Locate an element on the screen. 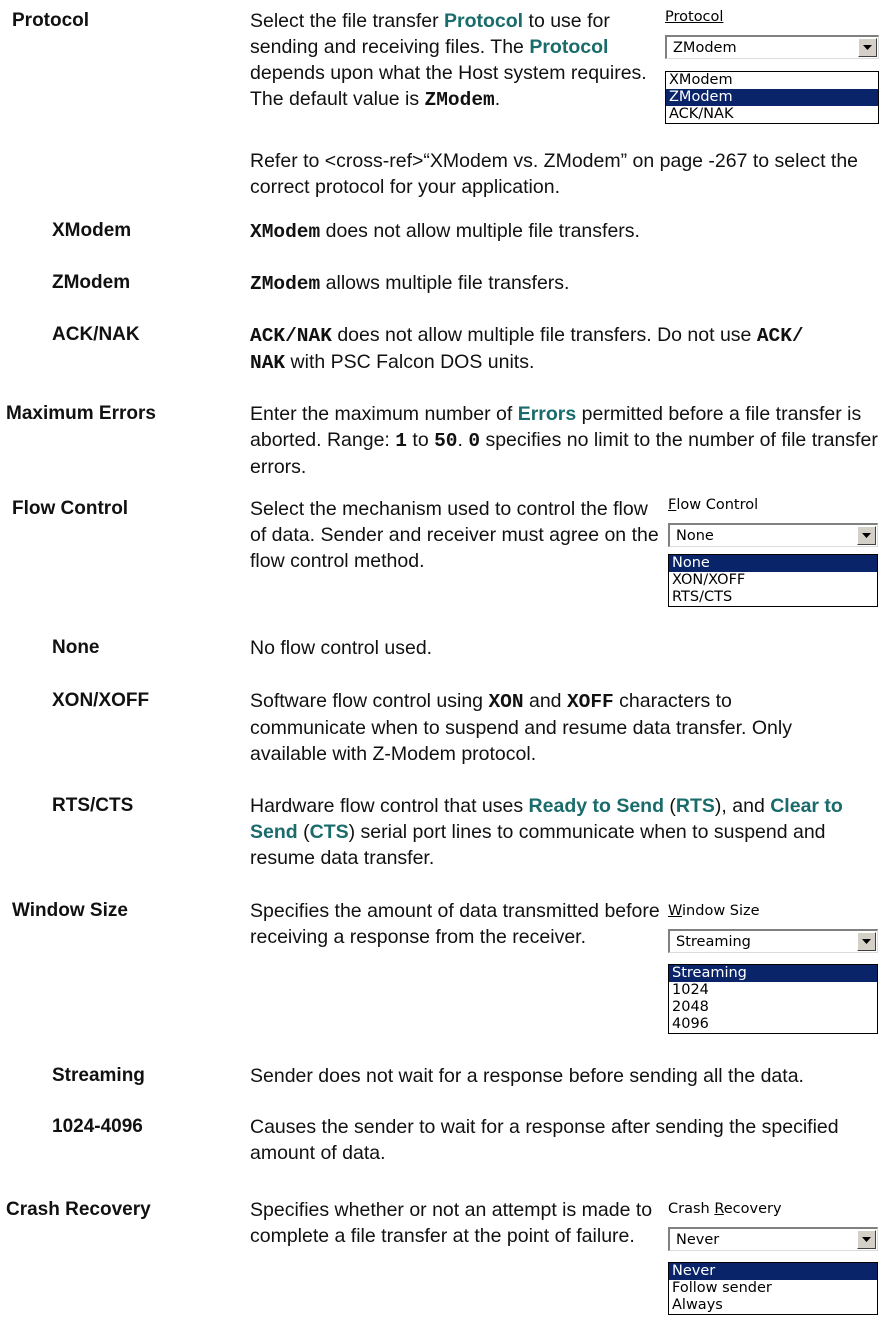  crash-option-never: Never is located at coordinates (773, 1271).